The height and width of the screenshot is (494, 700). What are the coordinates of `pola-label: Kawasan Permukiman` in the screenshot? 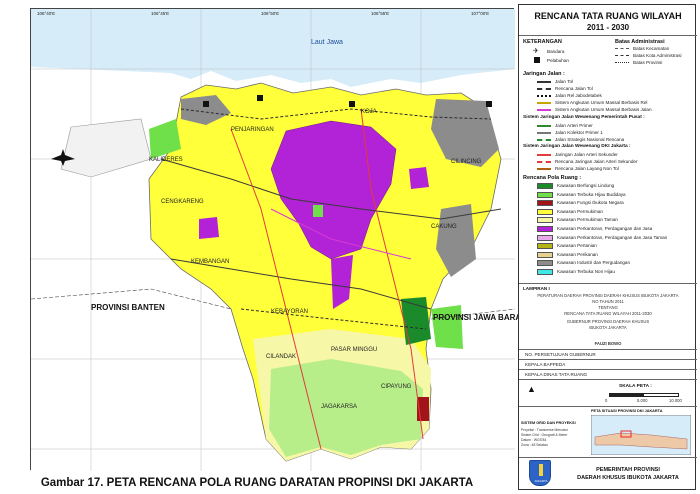 It's located at (580, 211).